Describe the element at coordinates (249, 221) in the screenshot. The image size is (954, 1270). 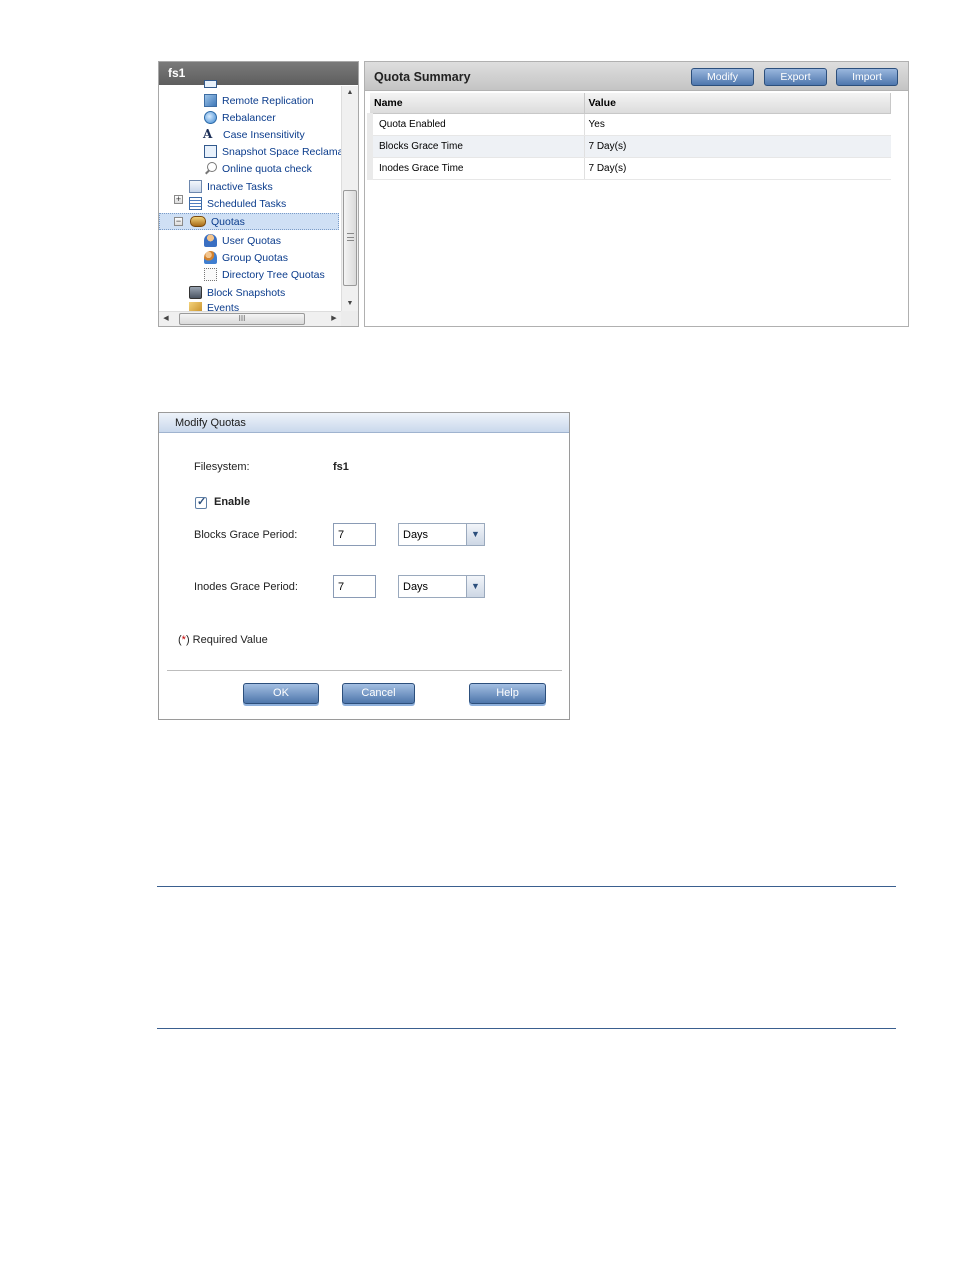
I see `tree-item-quotas: − Quotas` at that location.